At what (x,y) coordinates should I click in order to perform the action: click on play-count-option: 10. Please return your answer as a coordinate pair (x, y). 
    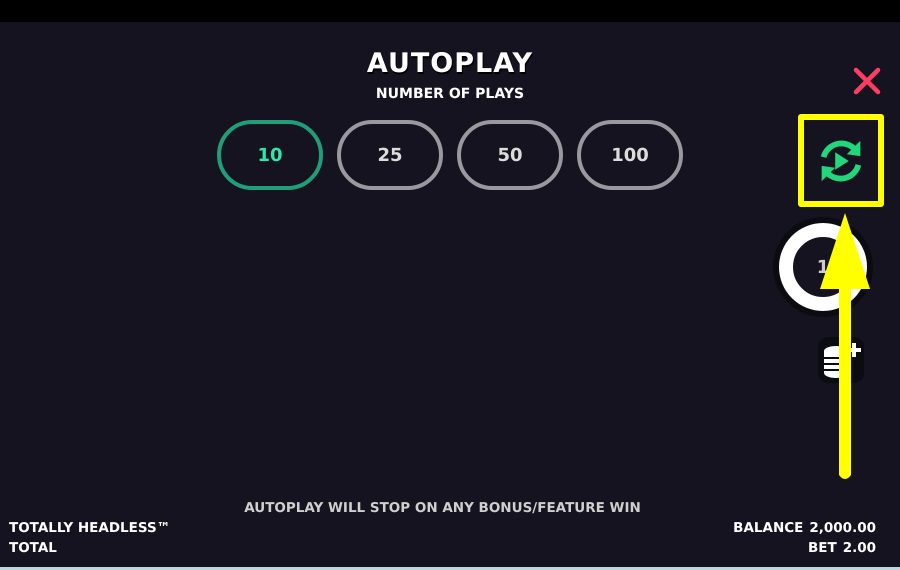
    Looking at the image, I should click on (270, 155).